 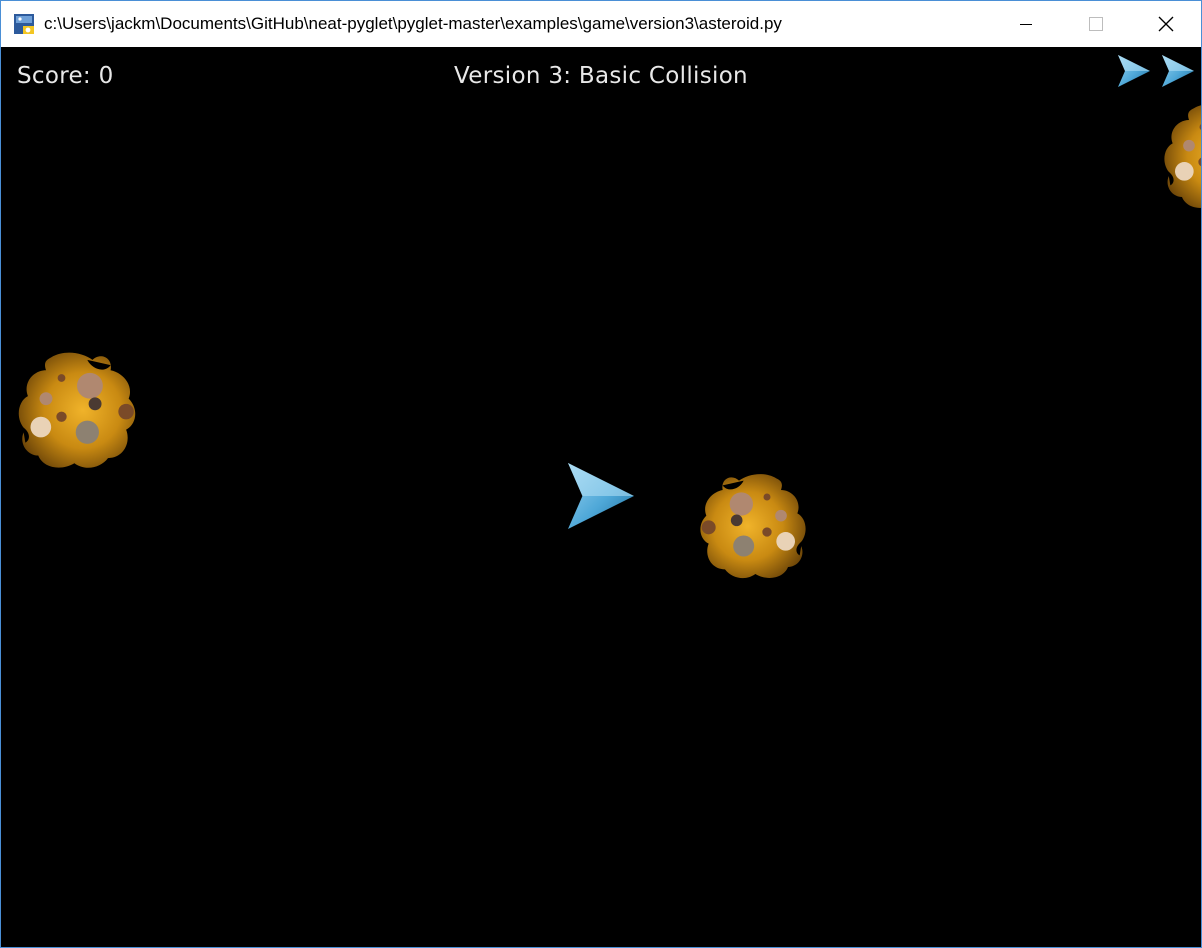 I want to click on close-button, so click(x=1166, y=24).